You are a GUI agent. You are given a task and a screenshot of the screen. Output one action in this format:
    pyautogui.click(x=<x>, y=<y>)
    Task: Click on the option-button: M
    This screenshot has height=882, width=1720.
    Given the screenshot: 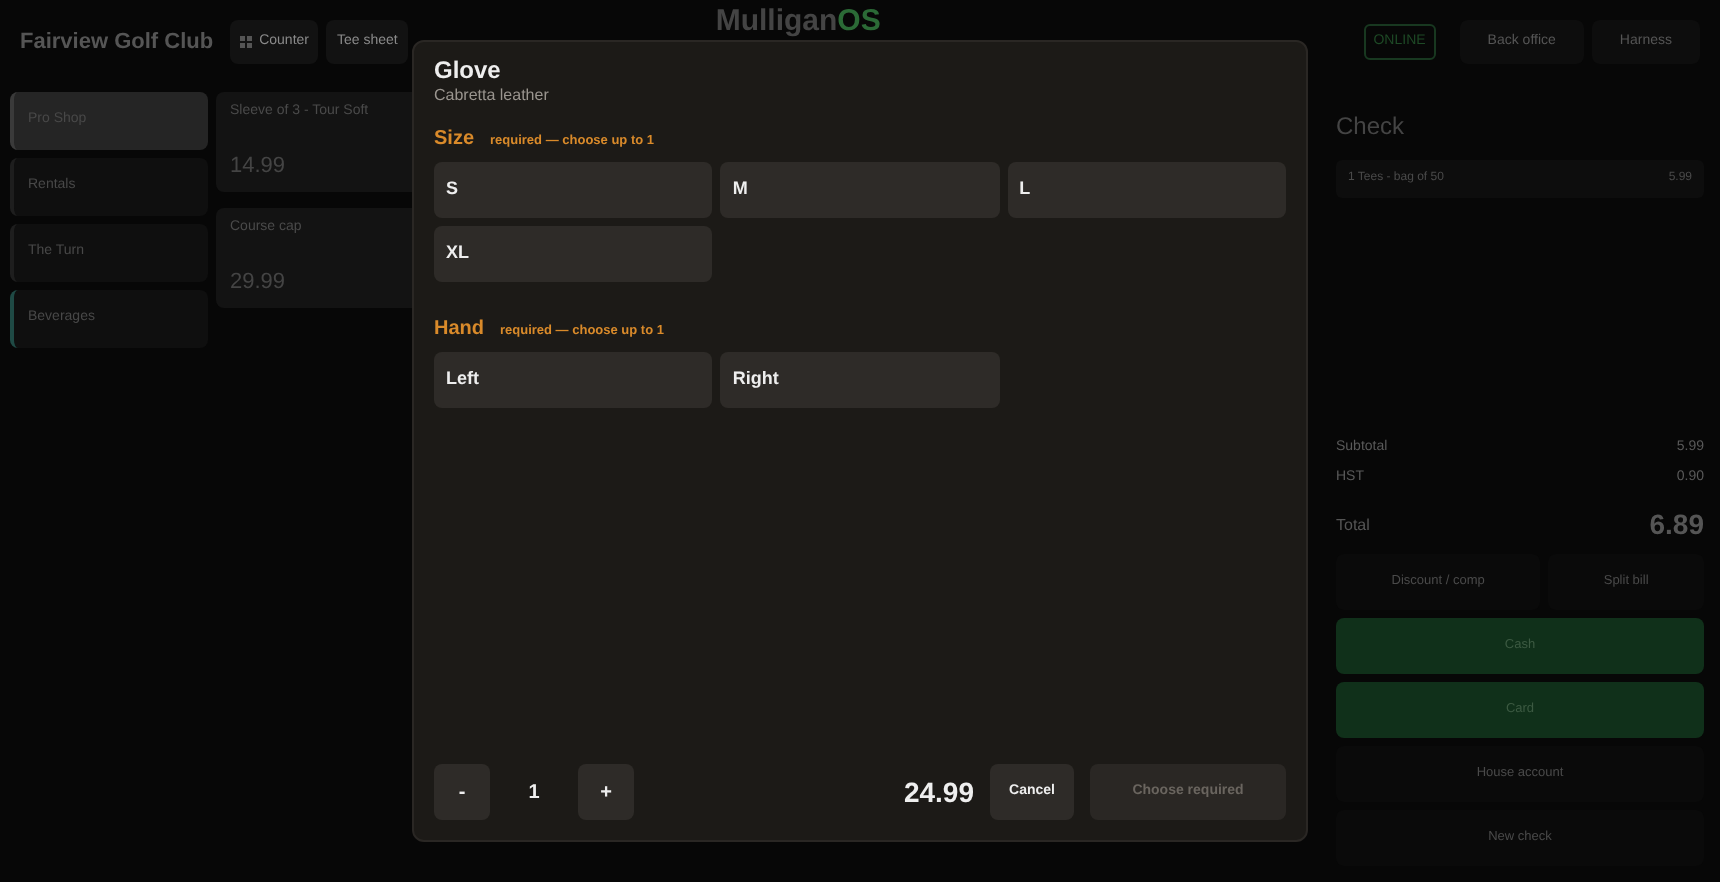 What is the action you would take?
    pyautogui.click(x=860, y=190)
    